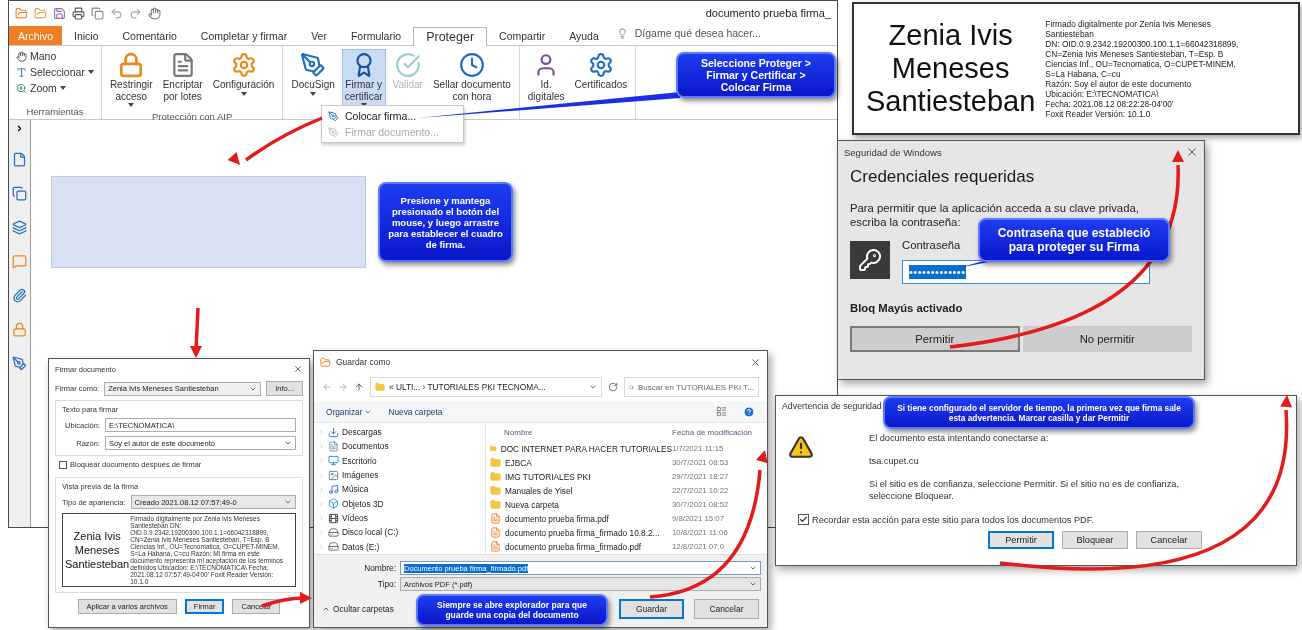 This screenshot has height=630, width=1302. I want to click on layers-icon, so click(19, 227).